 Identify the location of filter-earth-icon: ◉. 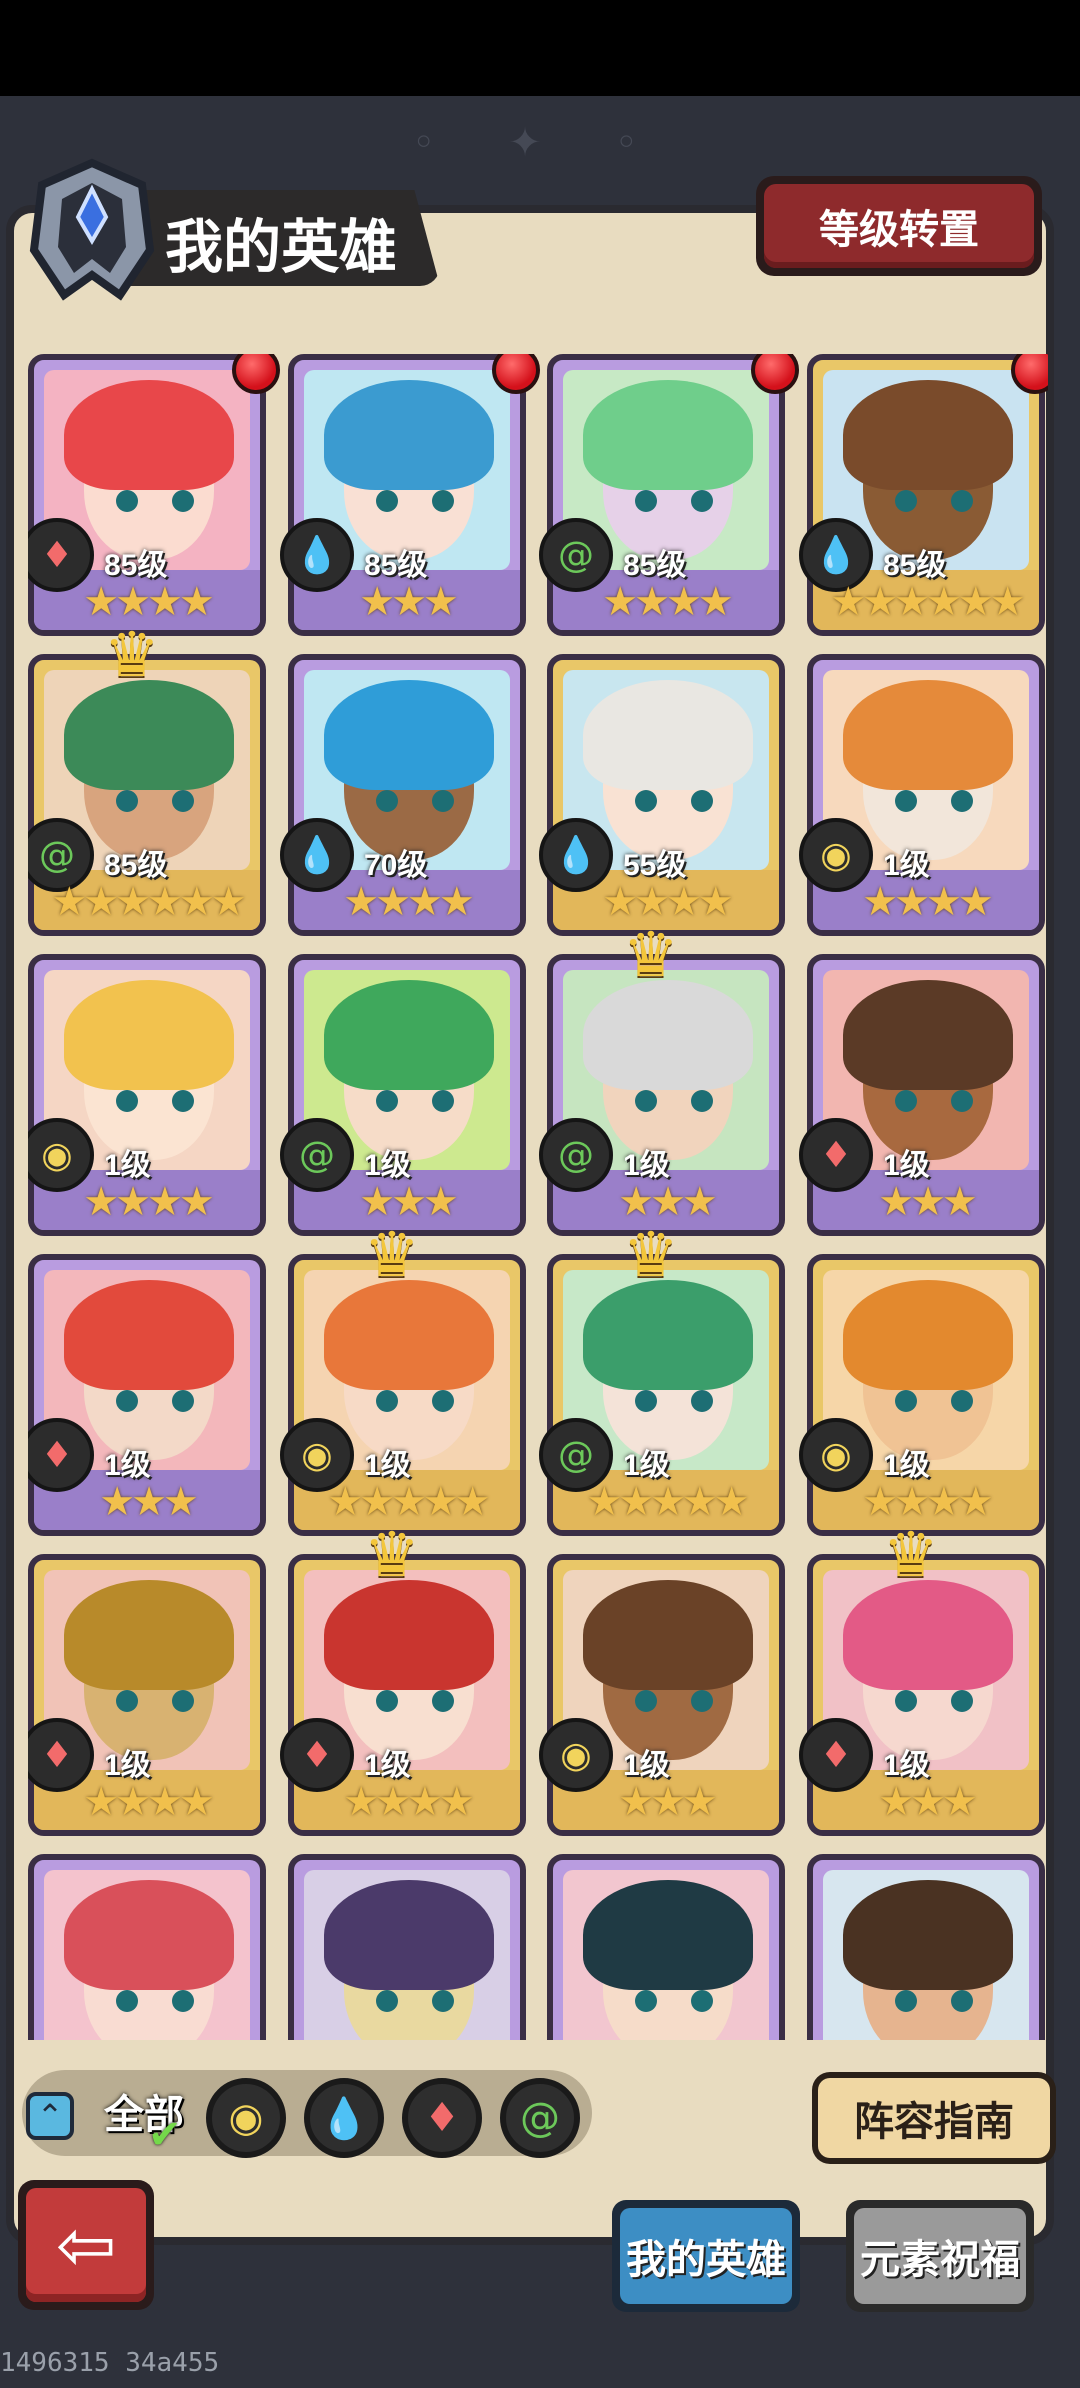
(246, 2118).